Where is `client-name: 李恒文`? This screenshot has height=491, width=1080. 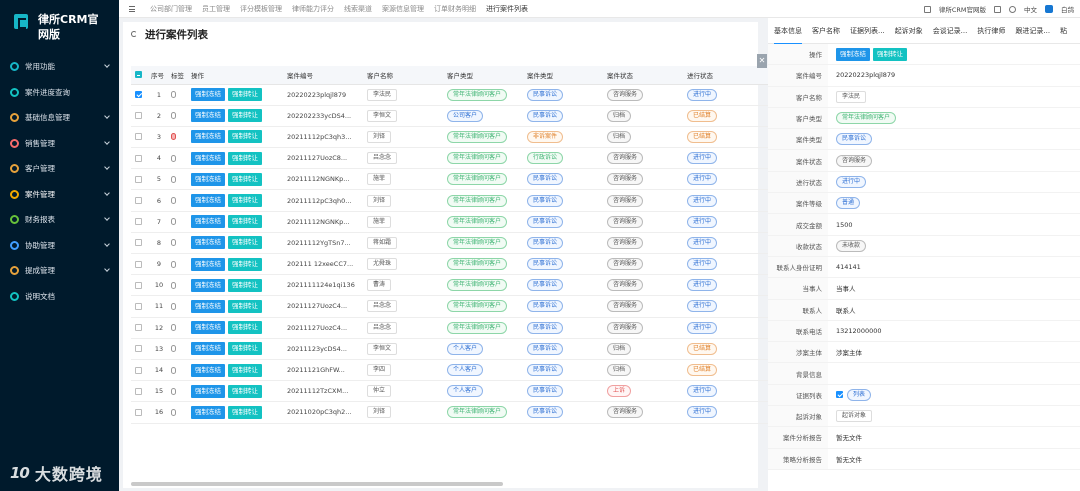
client-name: 李恒文 is located at coordinates (382, 348).